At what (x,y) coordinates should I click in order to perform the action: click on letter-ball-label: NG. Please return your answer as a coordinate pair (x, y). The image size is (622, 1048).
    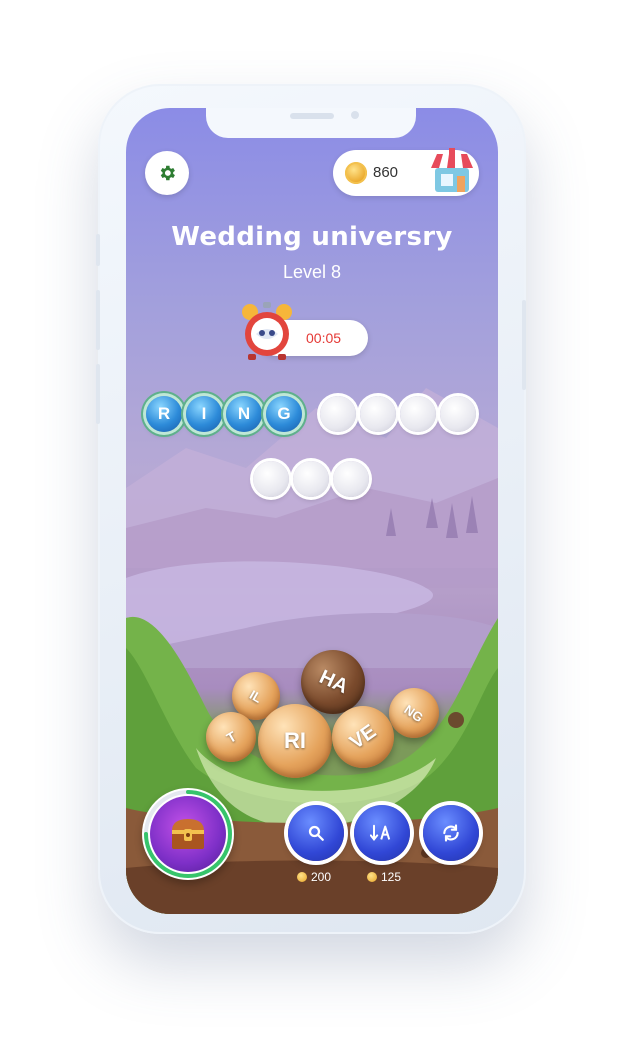
    Looking at the image, I should click on (414, 713).